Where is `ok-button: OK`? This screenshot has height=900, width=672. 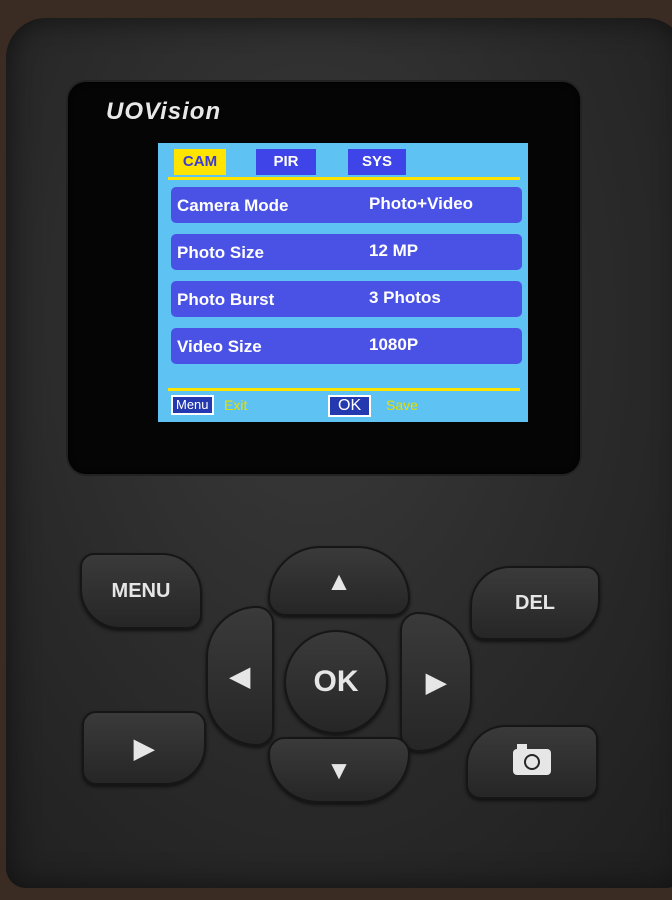 ok-button: OK is located at coordinates (336, 682).